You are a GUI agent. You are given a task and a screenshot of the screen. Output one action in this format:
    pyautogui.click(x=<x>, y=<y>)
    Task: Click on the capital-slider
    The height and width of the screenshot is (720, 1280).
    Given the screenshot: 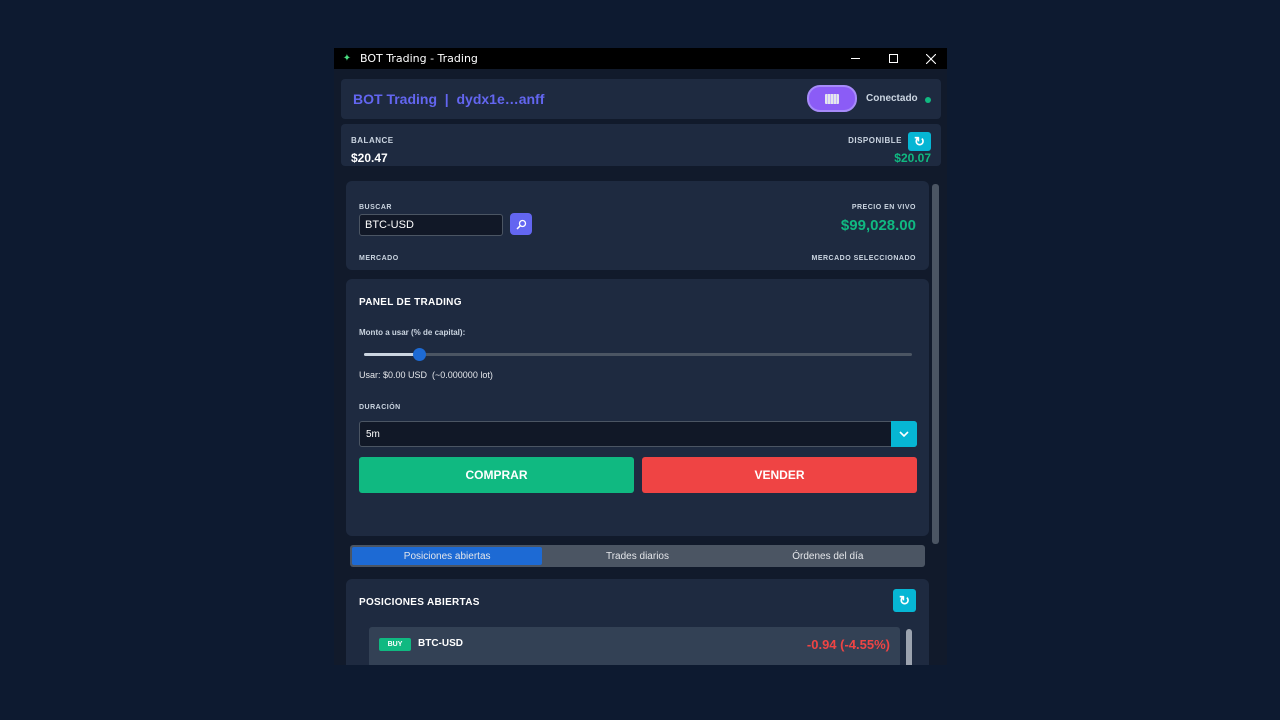 What is the action you would take?
    pyautogui.click(x=638, y=354)
    